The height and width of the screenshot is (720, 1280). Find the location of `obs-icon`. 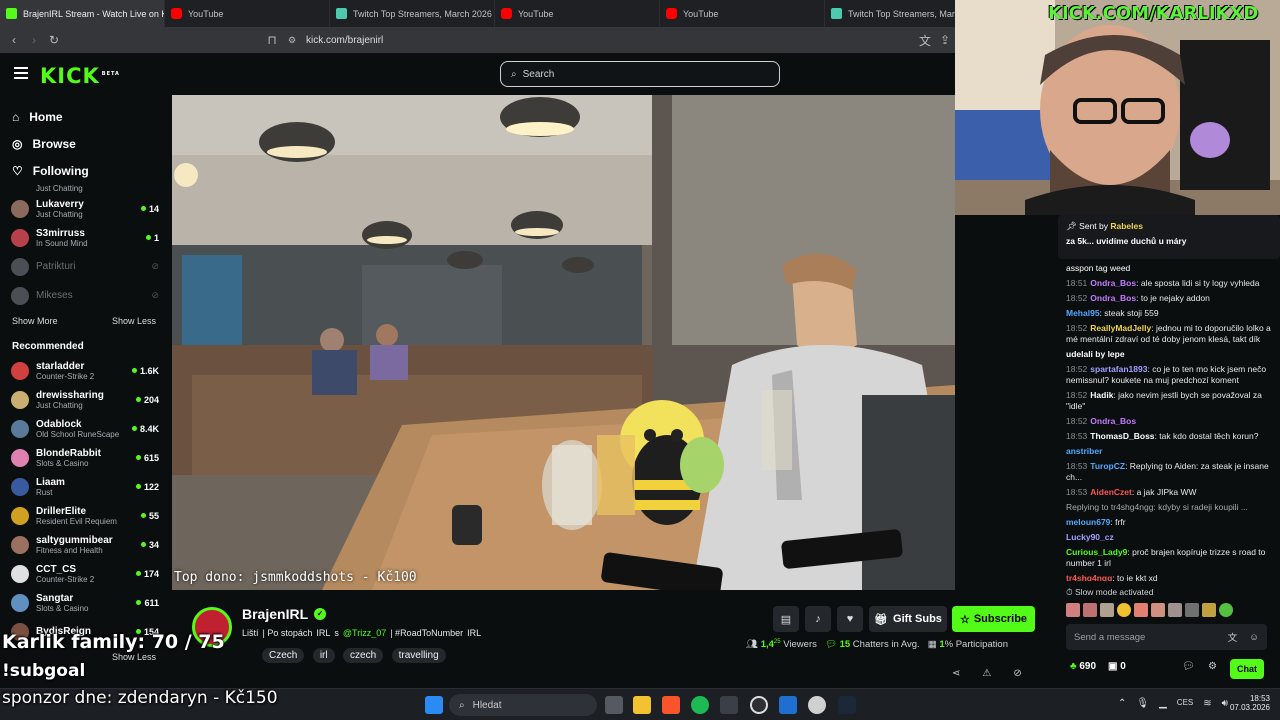

obs-icon is located at coordinates (759, 705).